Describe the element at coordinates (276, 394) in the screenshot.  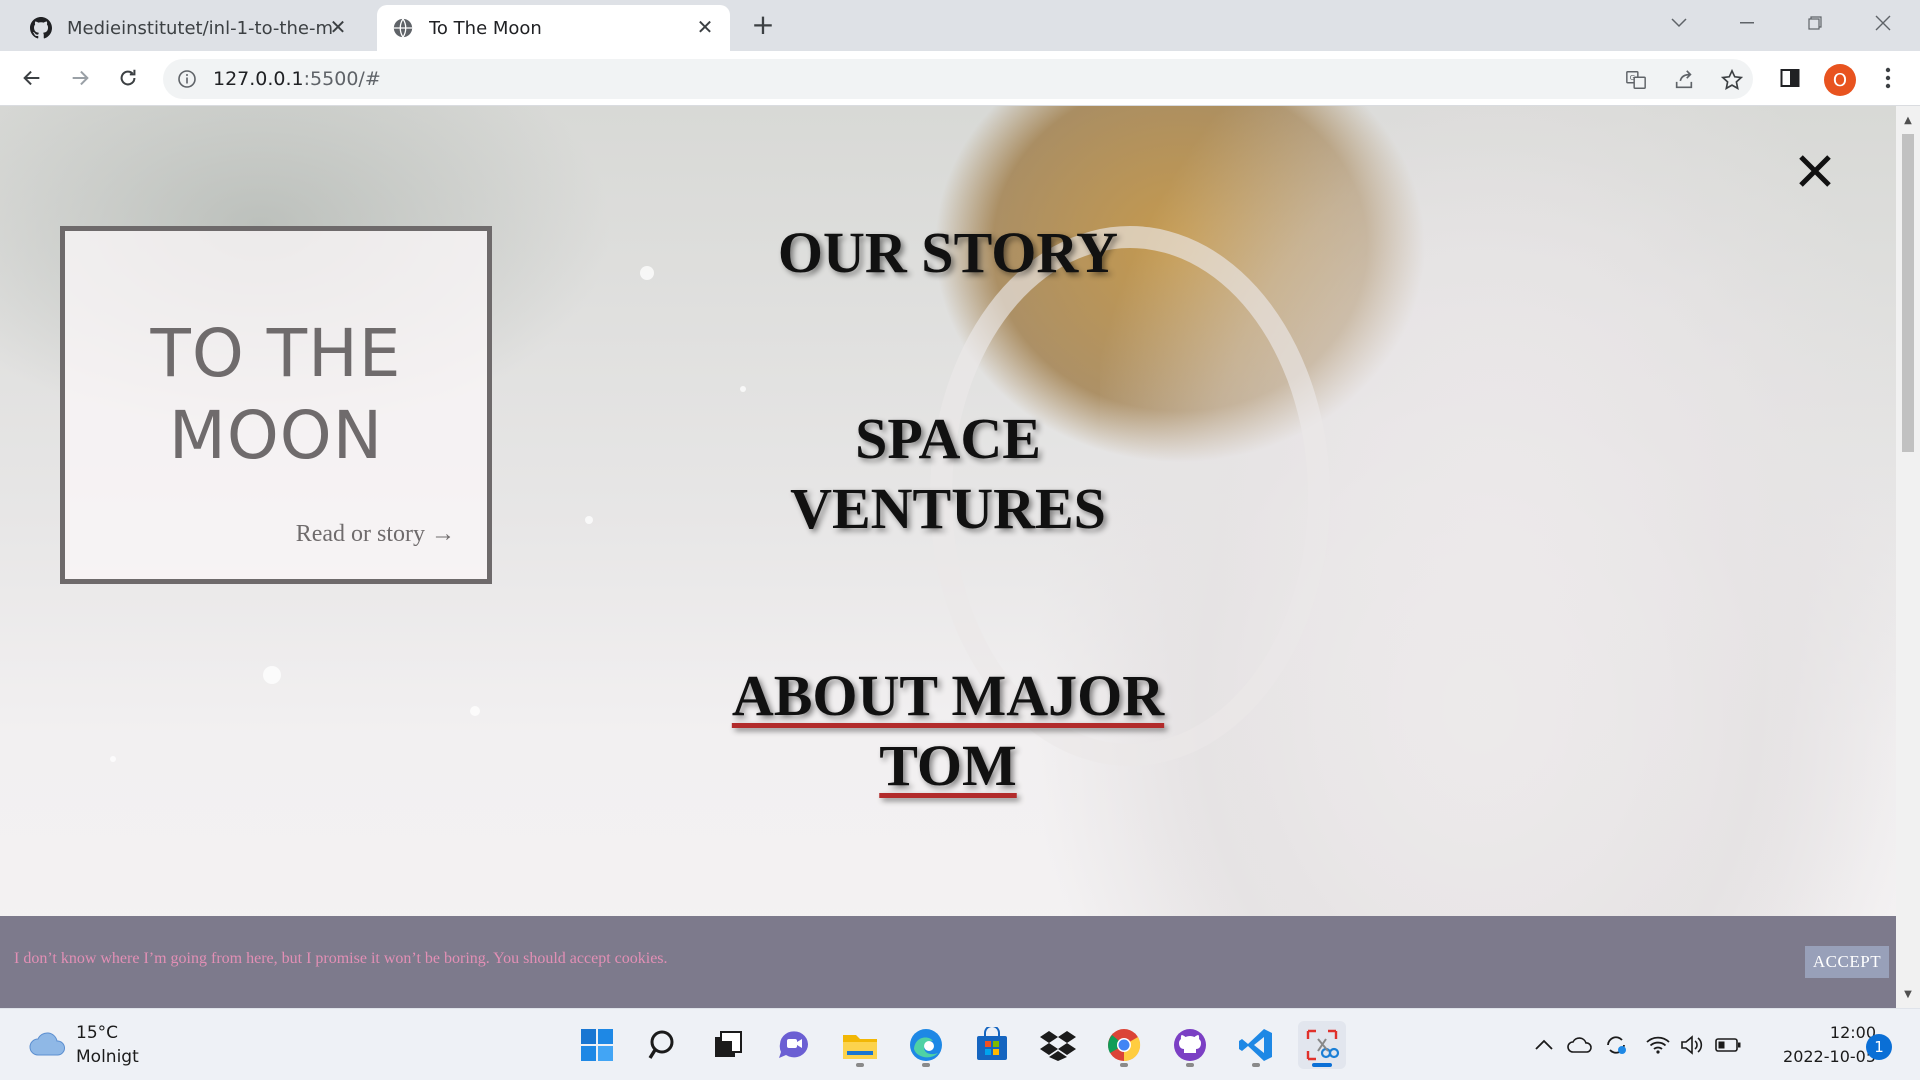
I see `logo-title: TO THE MOON` at that location.